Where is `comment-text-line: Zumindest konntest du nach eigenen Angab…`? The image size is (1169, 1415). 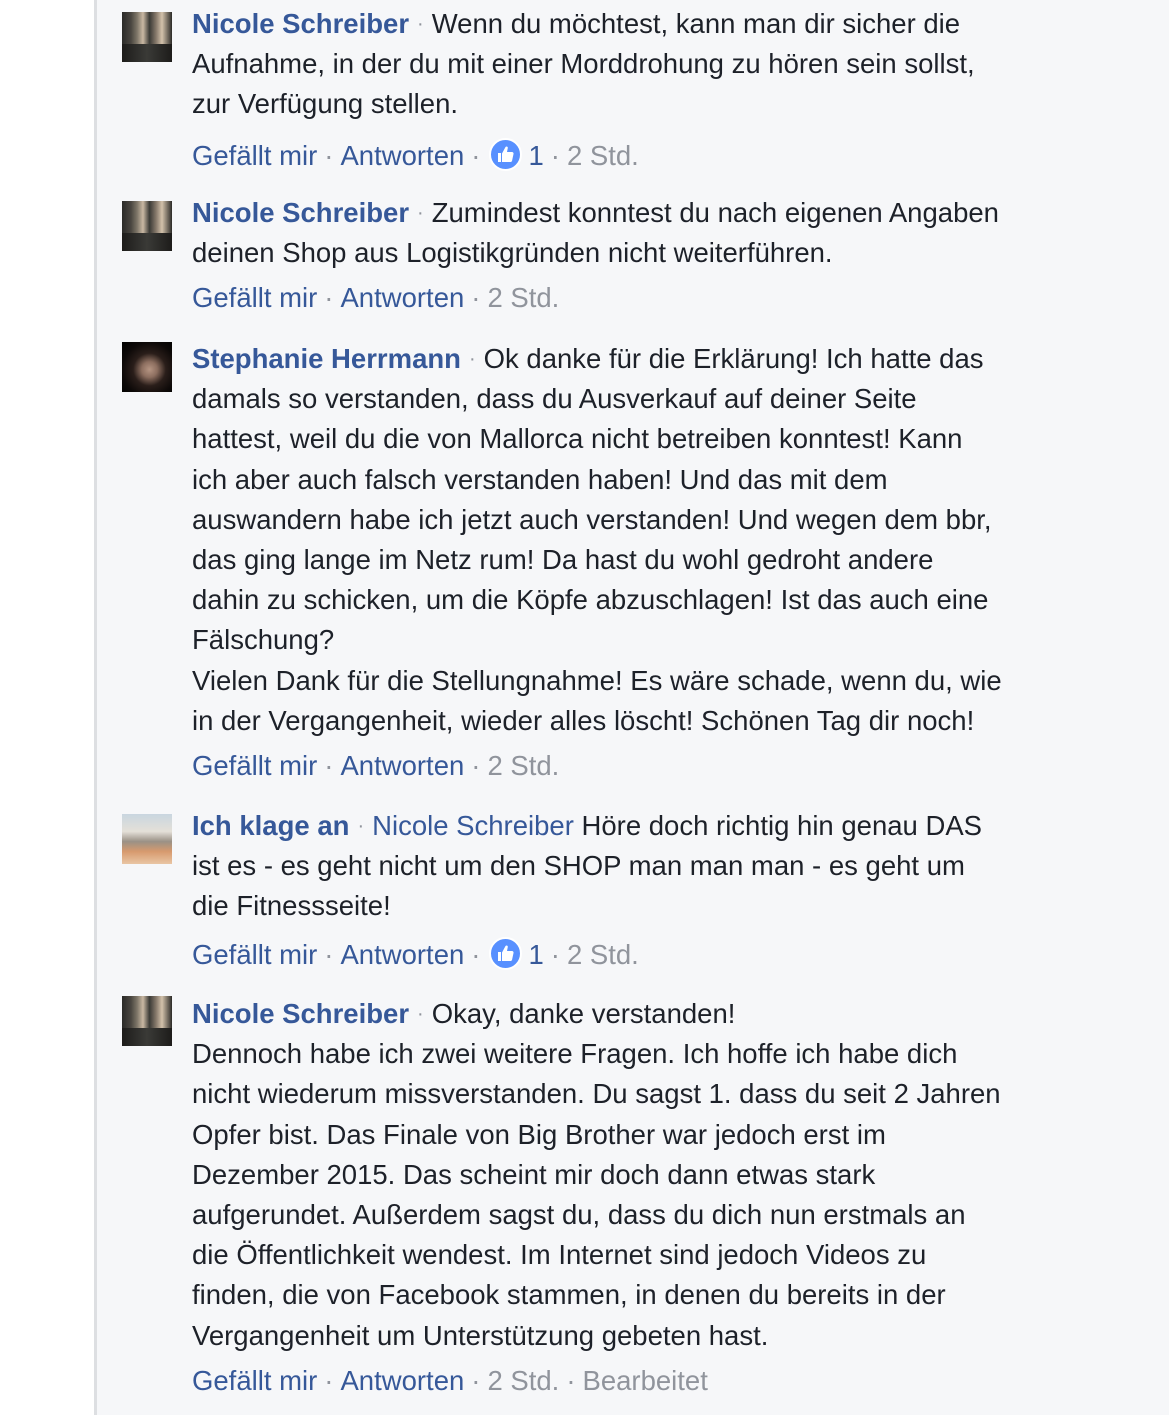 comment-text-line: Zumindest konntest du nach eigenen Angab… is located at coordinates (715, 212).